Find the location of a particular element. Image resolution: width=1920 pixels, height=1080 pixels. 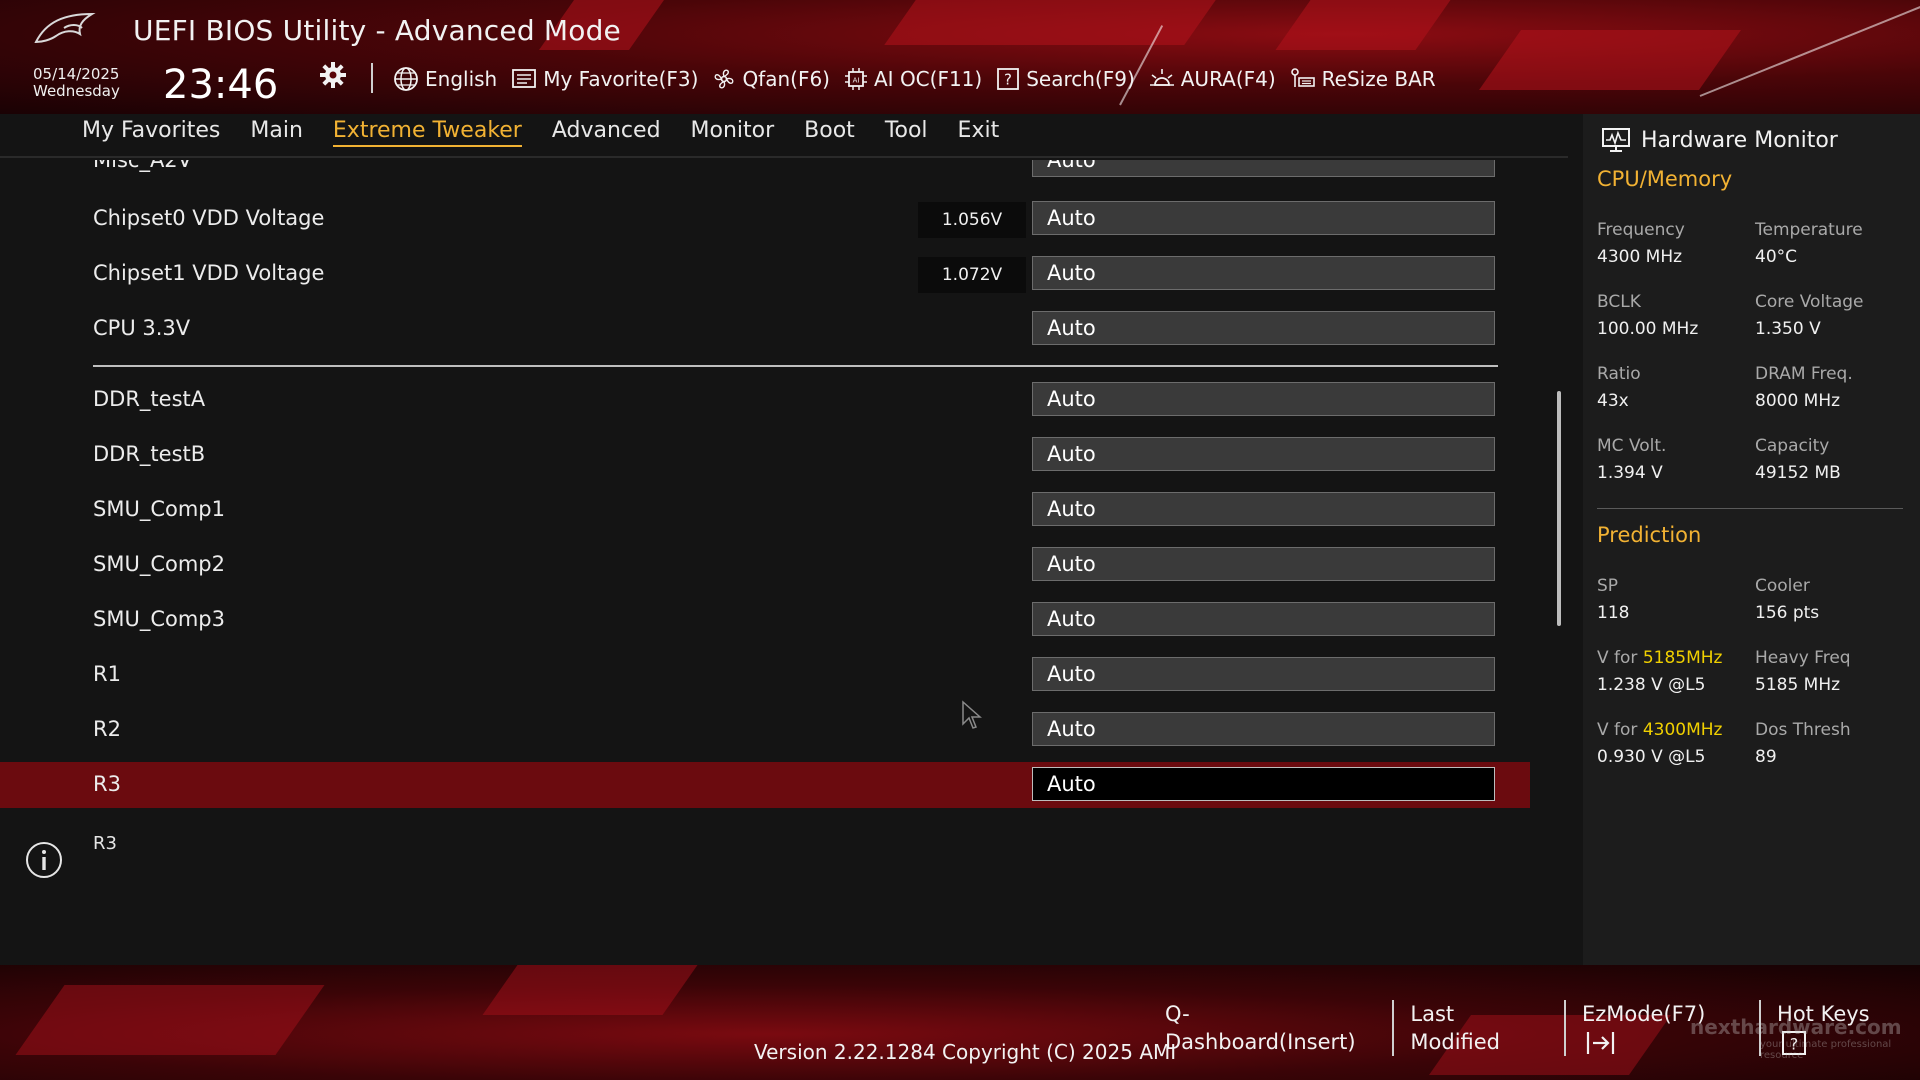

setting-row-r3: R3 Auto is located at coordinates (765, 785).